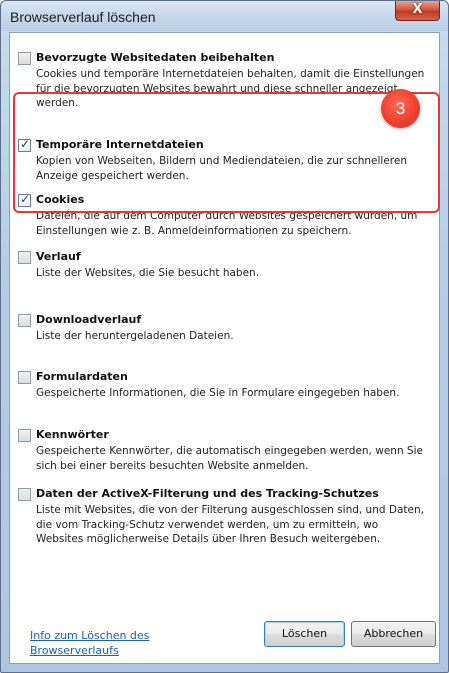  What do you see at coordinates (105, 643) in the screenshot?
I see `info-link: Info zum Löschen des Browserverlaufs` at bounding box center [105, 643].